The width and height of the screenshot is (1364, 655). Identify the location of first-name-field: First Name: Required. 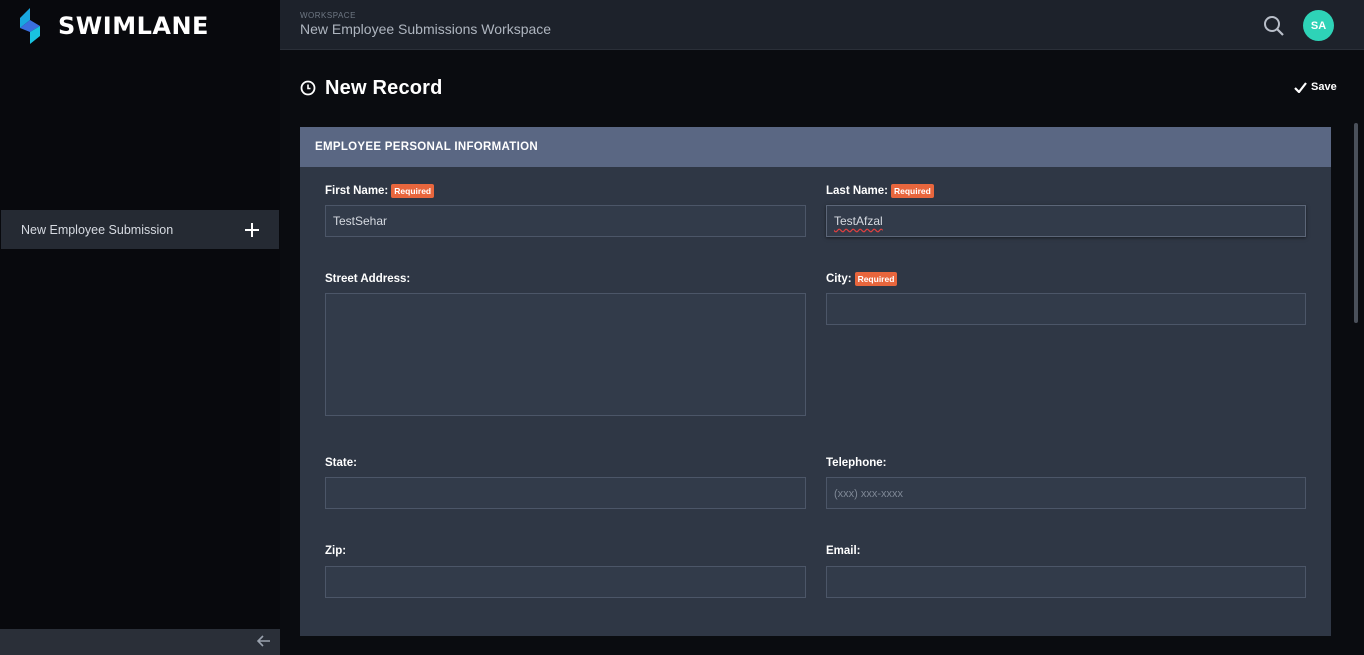
(565, 210).